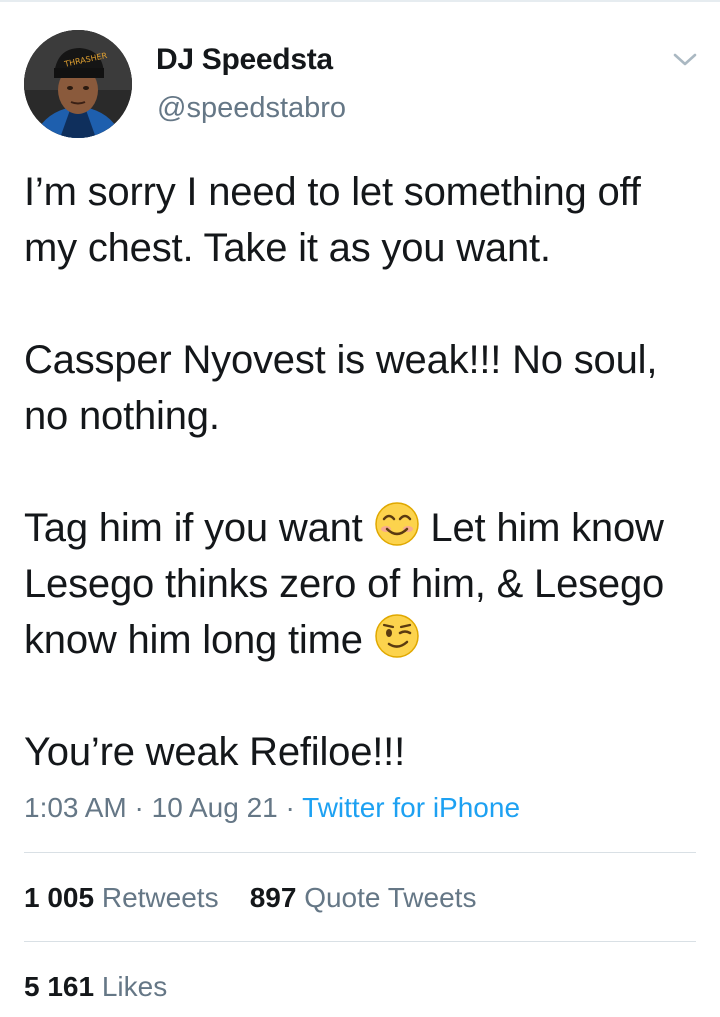 Image resolution: width=720 pixels, height=1017 pixels. Describe the element at coordinates (390, 897) in the screenshot. I see `quote-tweets-label: Quote Tweets` at that location.